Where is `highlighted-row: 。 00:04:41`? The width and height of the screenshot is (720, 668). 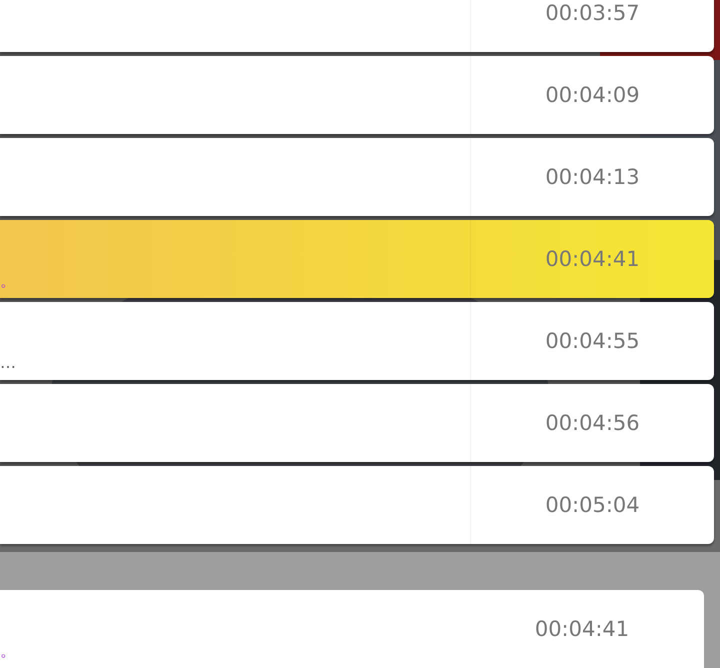 highlighted-row: 。 00:04:41 is located at coordinates (357, 259).